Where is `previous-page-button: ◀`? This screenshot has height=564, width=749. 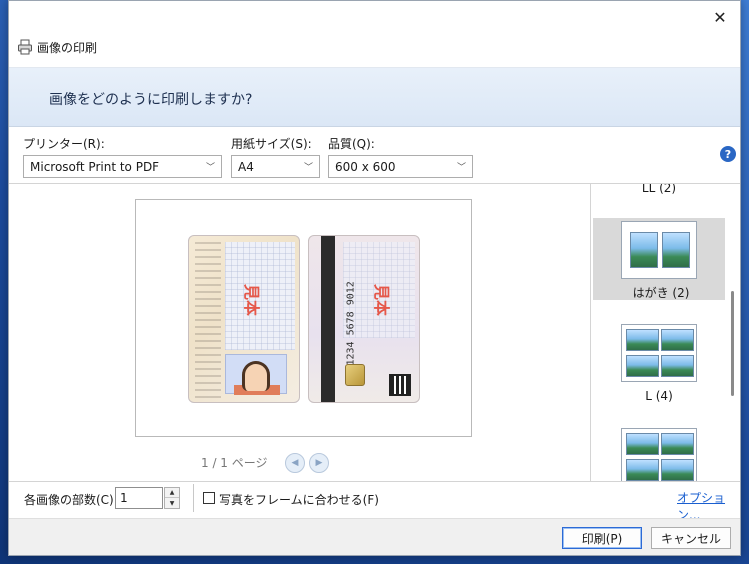 previous-page-button: ◀ is located at coordinates (295, 463).